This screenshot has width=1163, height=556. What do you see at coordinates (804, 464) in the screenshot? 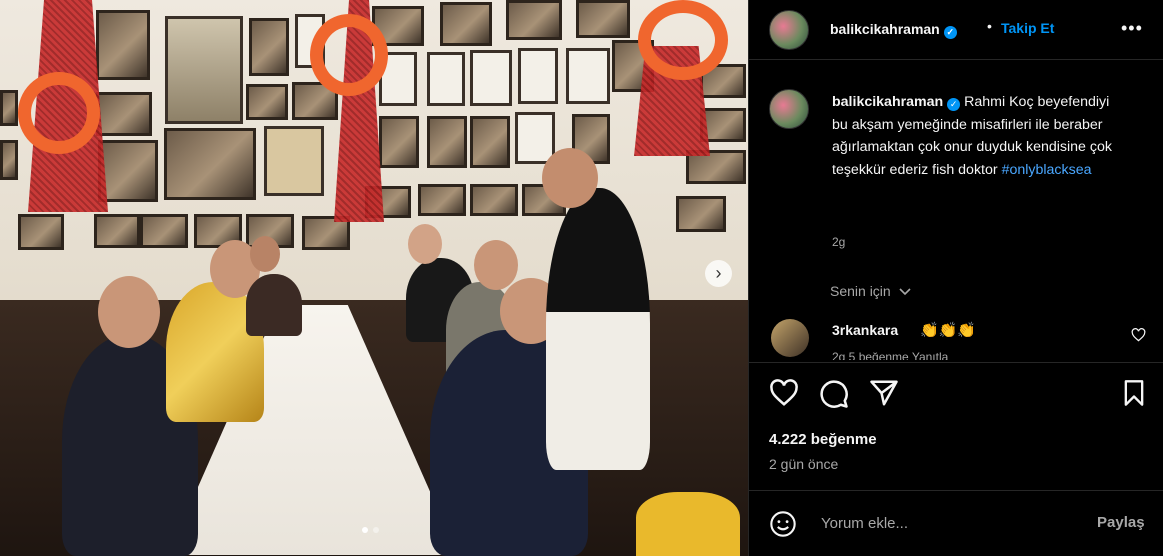
I see `post-date: 2 gün önce` at bounding box center [804, 464].